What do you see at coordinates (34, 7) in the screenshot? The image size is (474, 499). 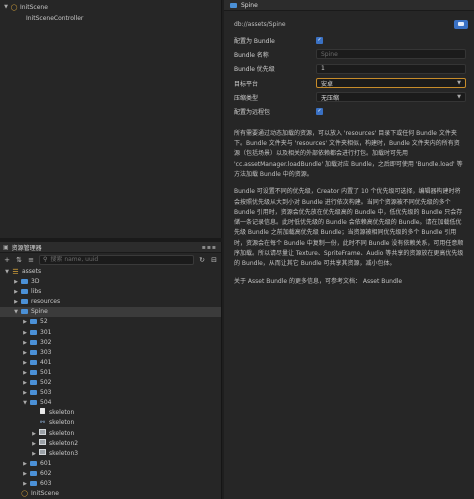 I see `hierarchy-item-label: InitScene` at bounding box center [34, 7].